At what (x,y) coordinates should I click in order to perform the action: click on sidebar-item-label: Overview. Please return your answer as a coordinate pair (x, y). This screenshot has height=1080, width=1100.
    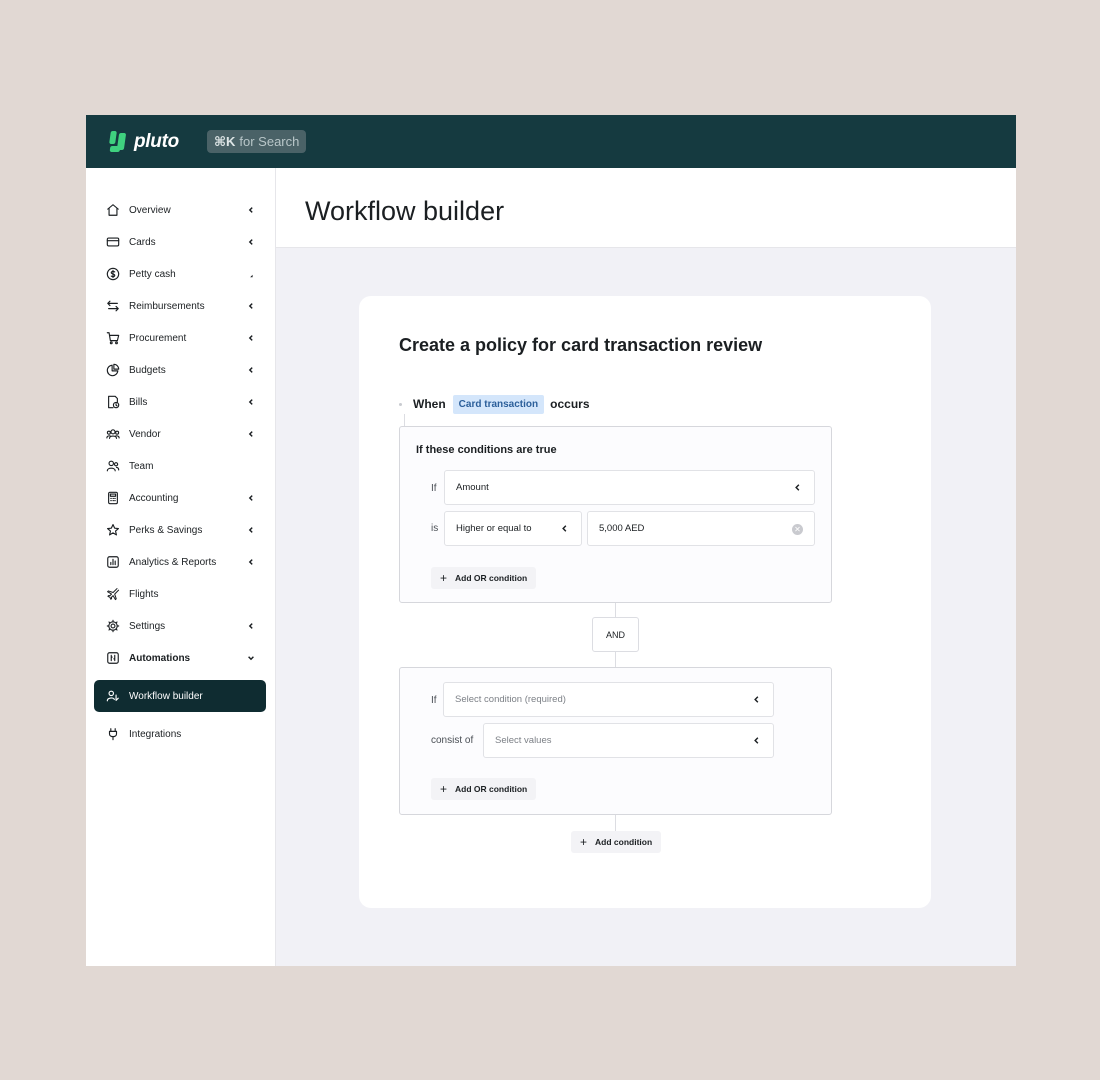
    Looking at the image, I should click on (150, 210).